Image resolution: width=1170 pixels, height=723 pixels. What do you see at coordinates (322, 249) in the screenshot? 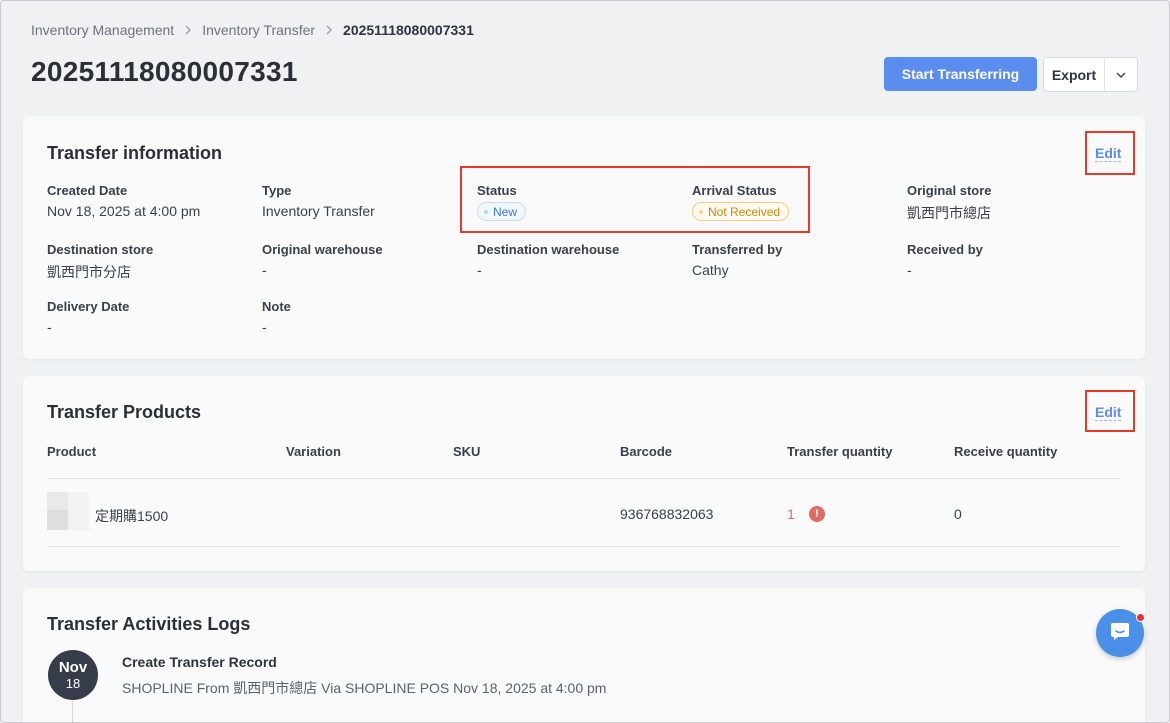
I see `field-label: Original warehouse` at bounding box center [322, 249].